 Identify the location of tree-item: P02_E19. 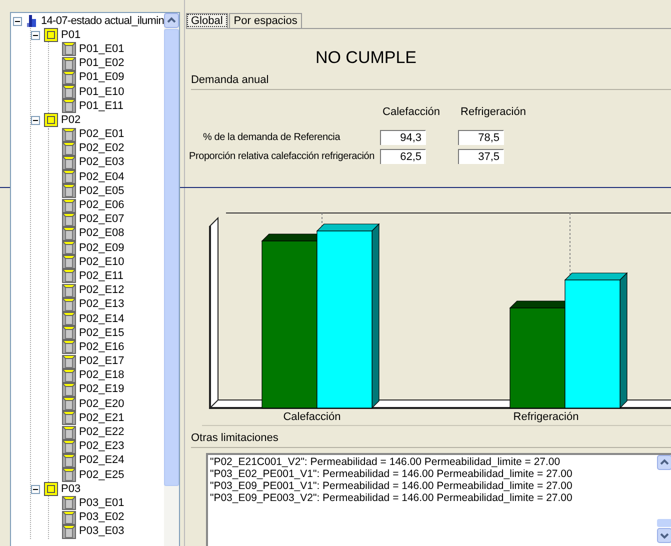
(101, 389).